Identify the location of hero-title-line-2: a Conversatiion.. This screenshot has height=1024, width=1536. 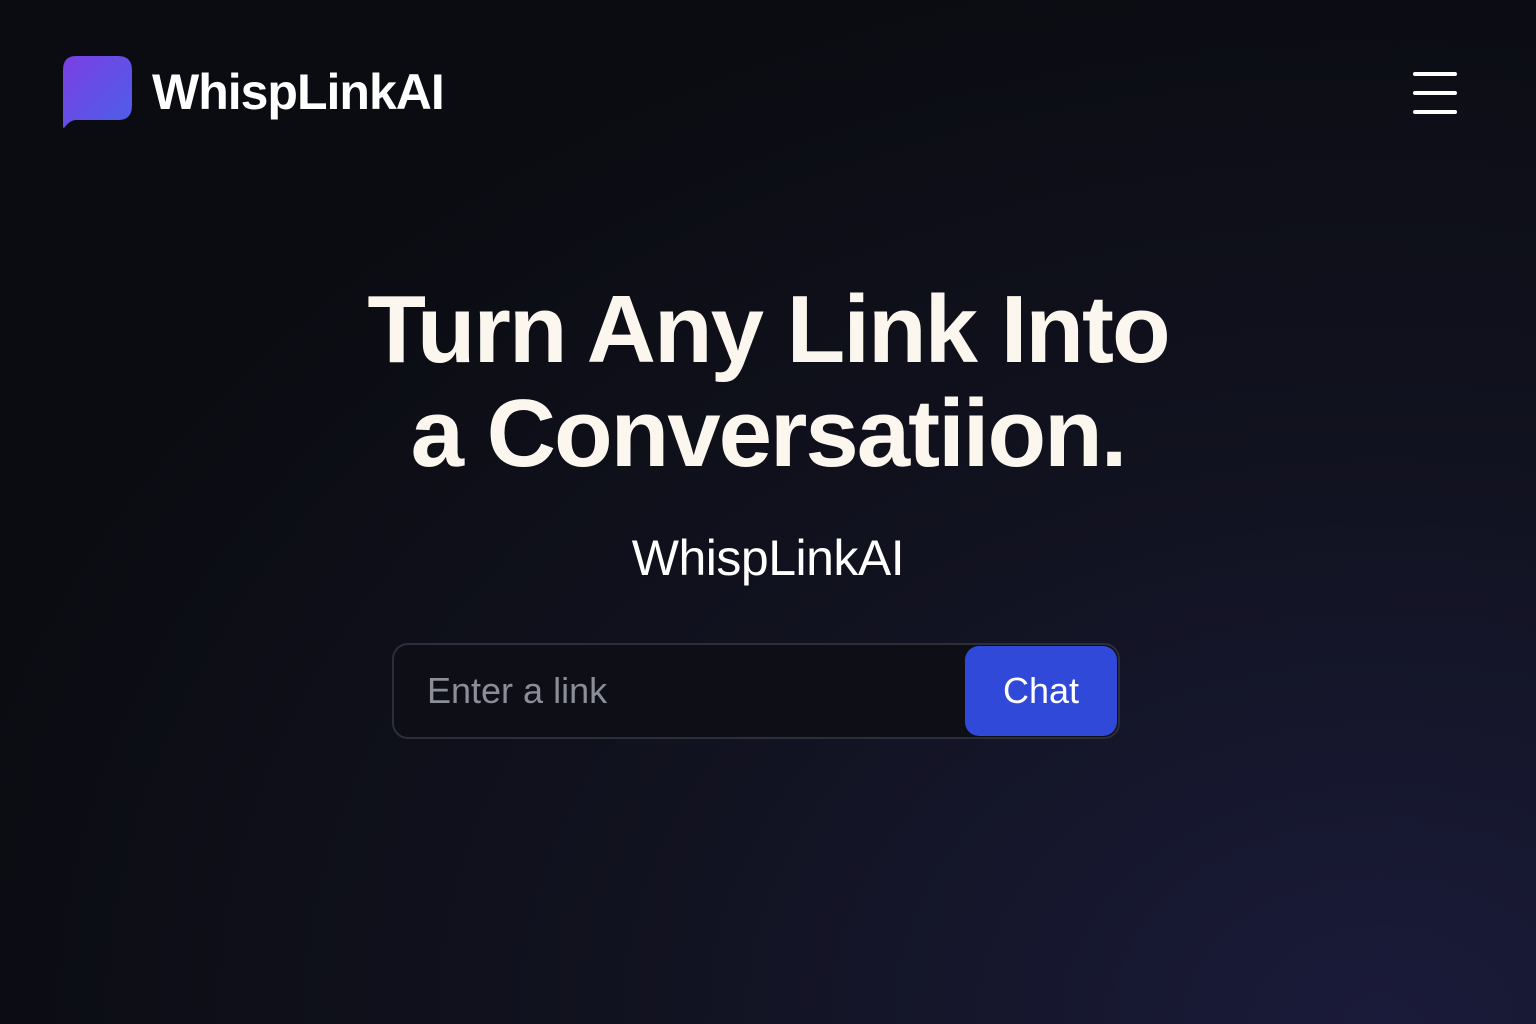
(769, 433).